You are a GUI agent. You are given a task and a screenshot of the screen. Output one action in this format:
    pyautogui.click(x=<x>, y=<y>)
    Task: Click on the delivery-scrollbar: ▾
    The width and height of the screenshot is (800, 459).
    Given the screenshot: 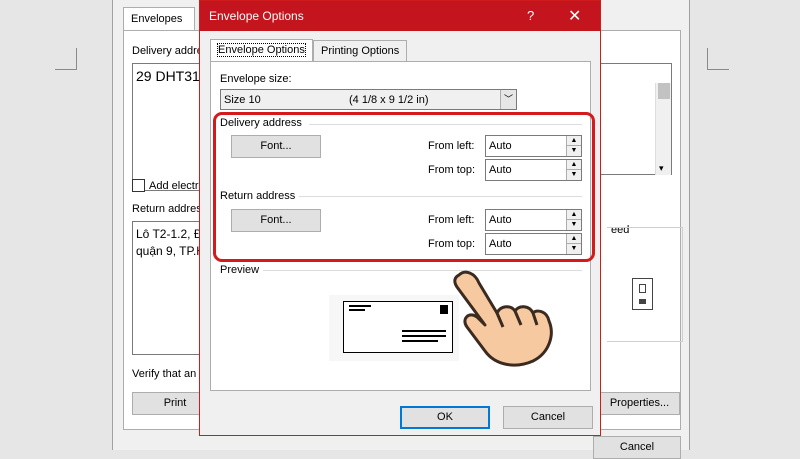 What is the action you would take?
    pyautogui.click(x=663, y=129)
    